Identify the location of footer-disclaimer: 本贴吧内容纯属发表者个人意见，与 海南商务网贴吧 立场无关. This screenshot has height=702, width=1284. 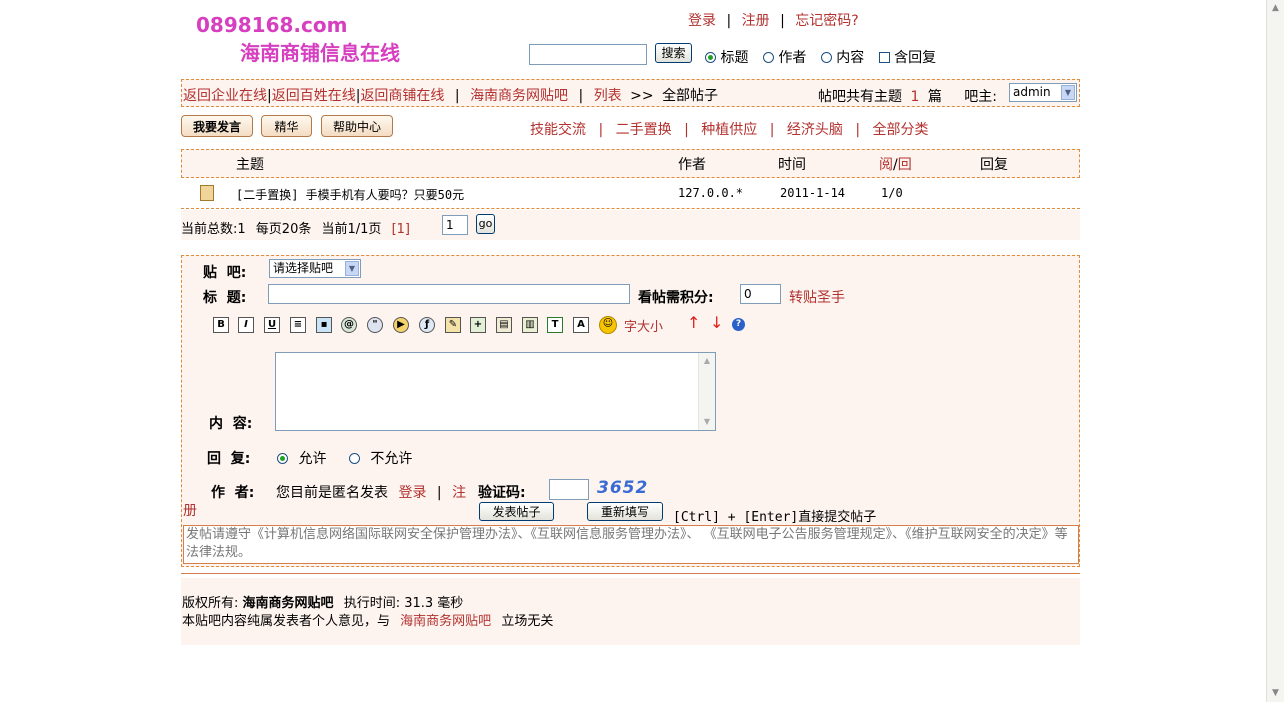
(368, 621).